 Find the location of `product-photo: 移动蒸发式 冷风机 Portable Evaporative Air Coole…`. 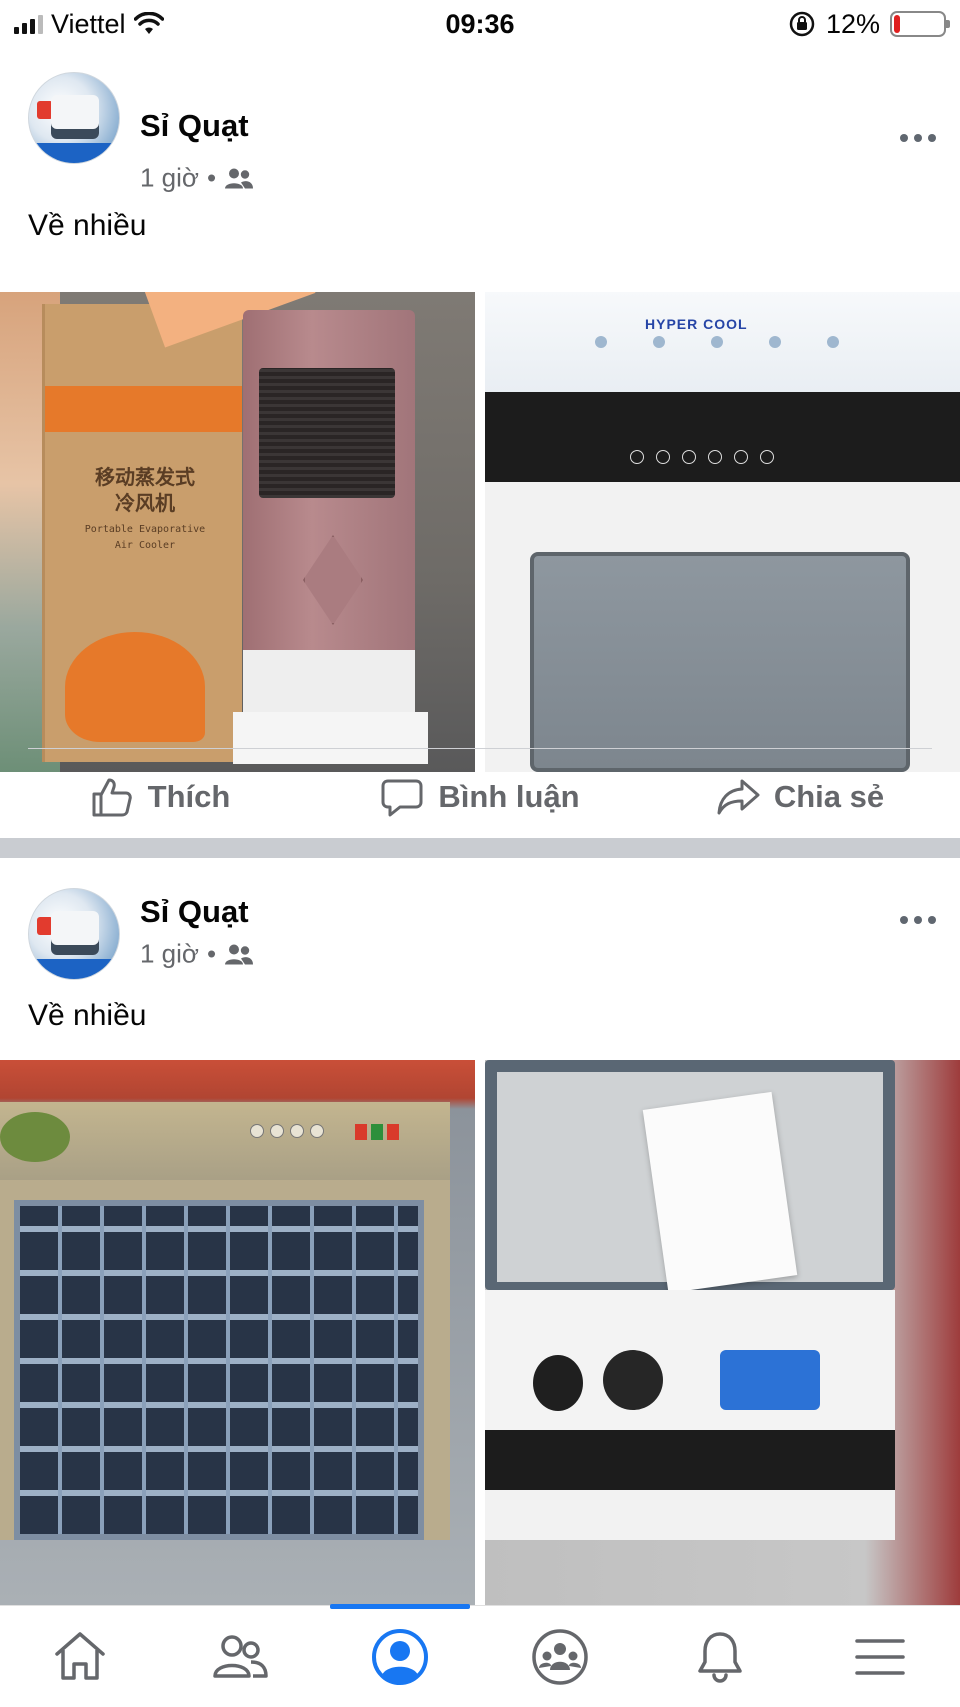

product-photo: 移动蒸发式 冷风机 Portable Evaporative Air Coole… is located at coordinates (237, 532).